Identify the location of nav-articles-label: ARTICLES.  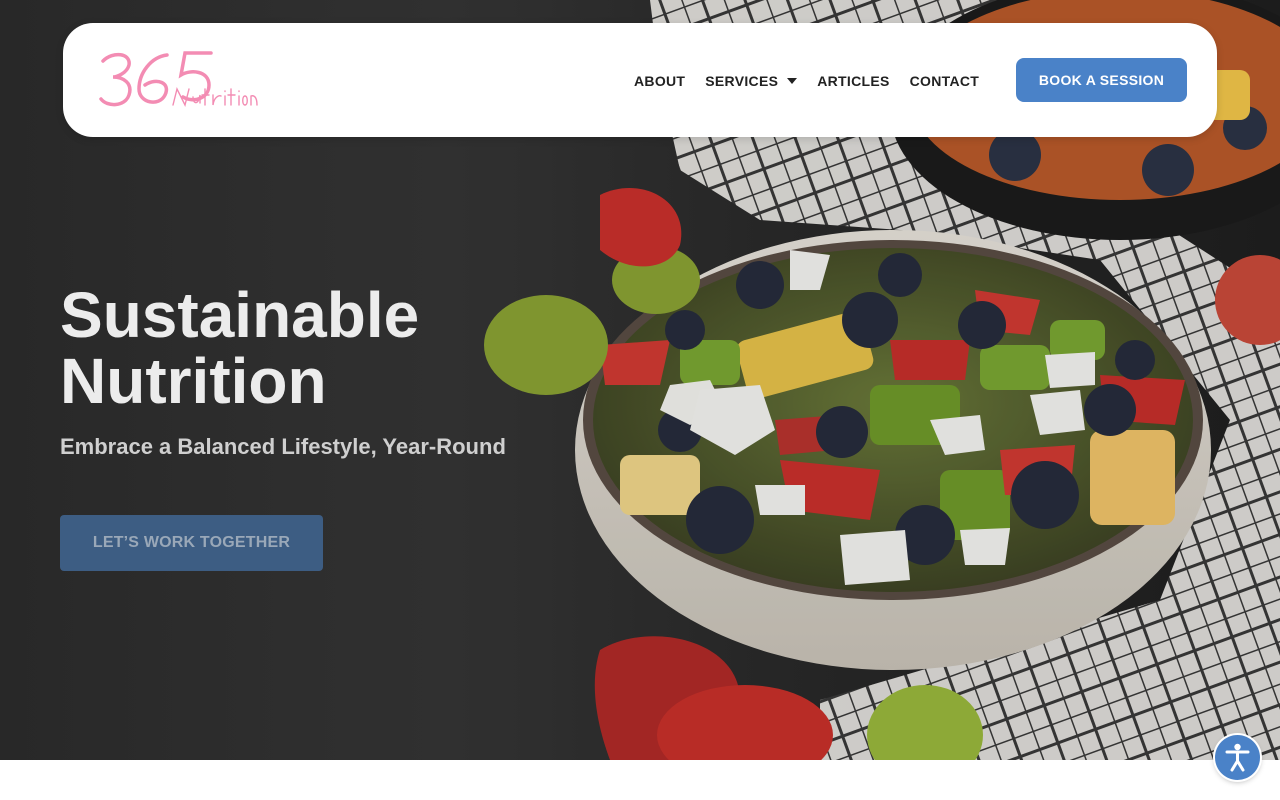
(853, 81).